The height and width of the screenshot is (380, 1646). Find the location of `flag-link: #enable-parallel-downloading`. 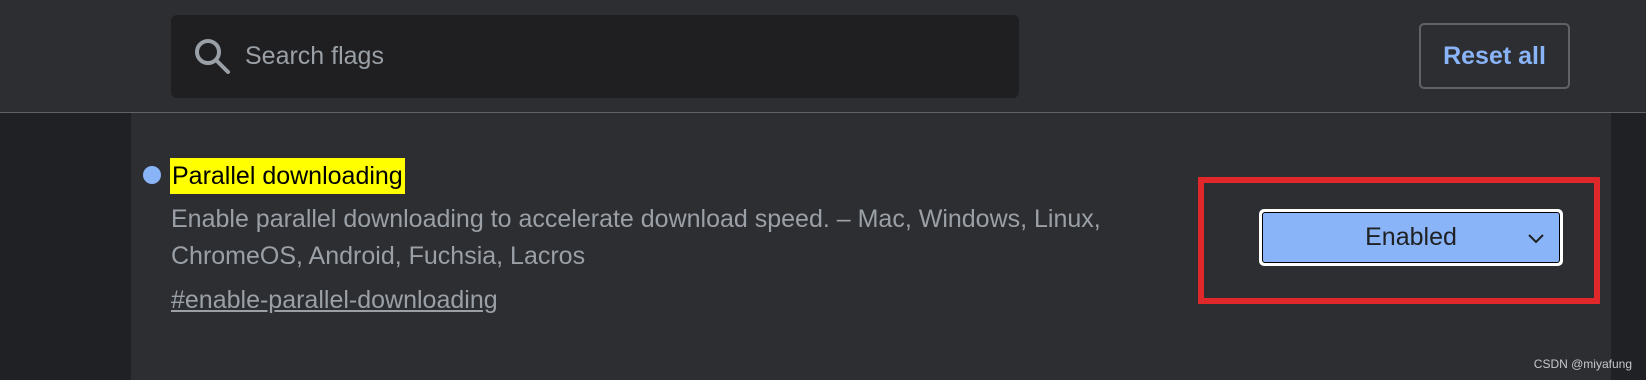

flag-link: #enable-parallel-downloading is located at coordinates (334, 300).